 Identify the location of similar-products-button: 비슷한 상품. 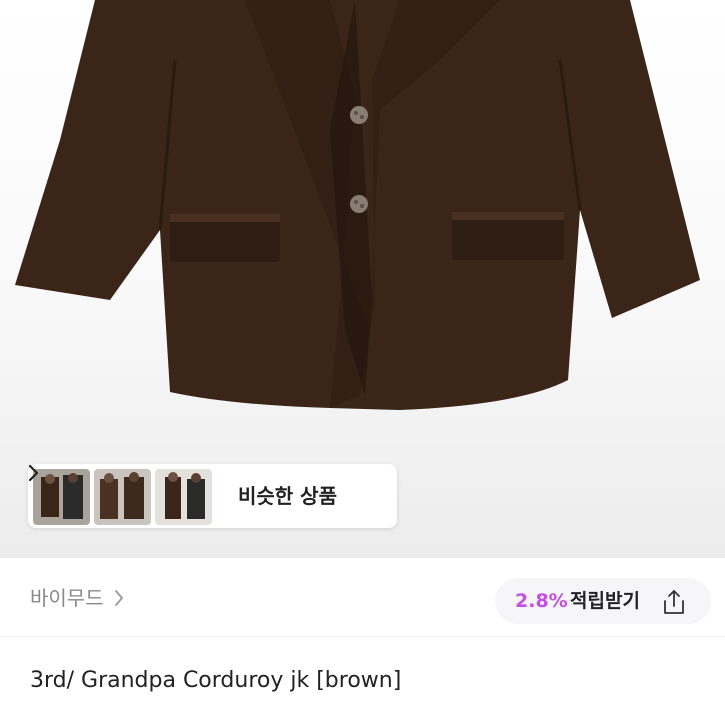
(212, 496).